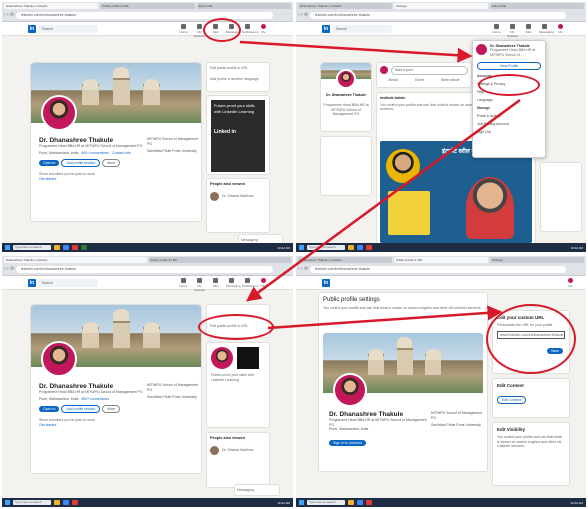 This screenshot has height=509, width=588. Describe the element at coordinates (257, 490) in the screenshot. I see `messaging-bar: Messaging` at that location.